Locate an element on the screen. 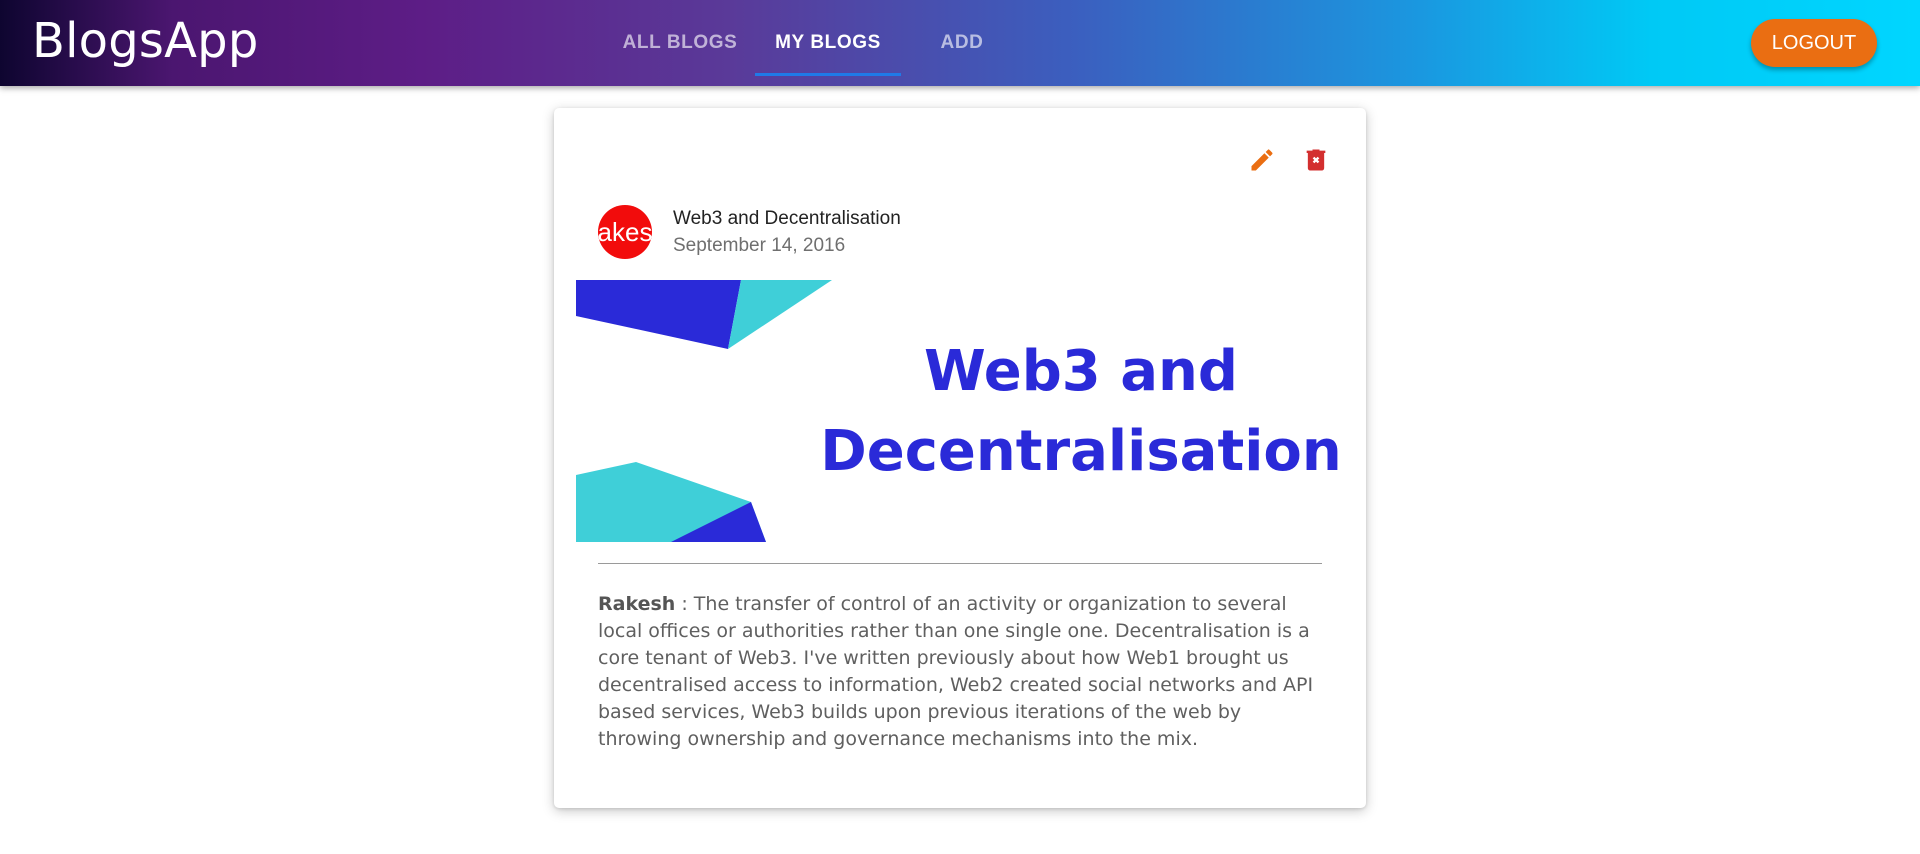 The image size is (1920, 854). delete-button is located at coordinates (1316, 160).